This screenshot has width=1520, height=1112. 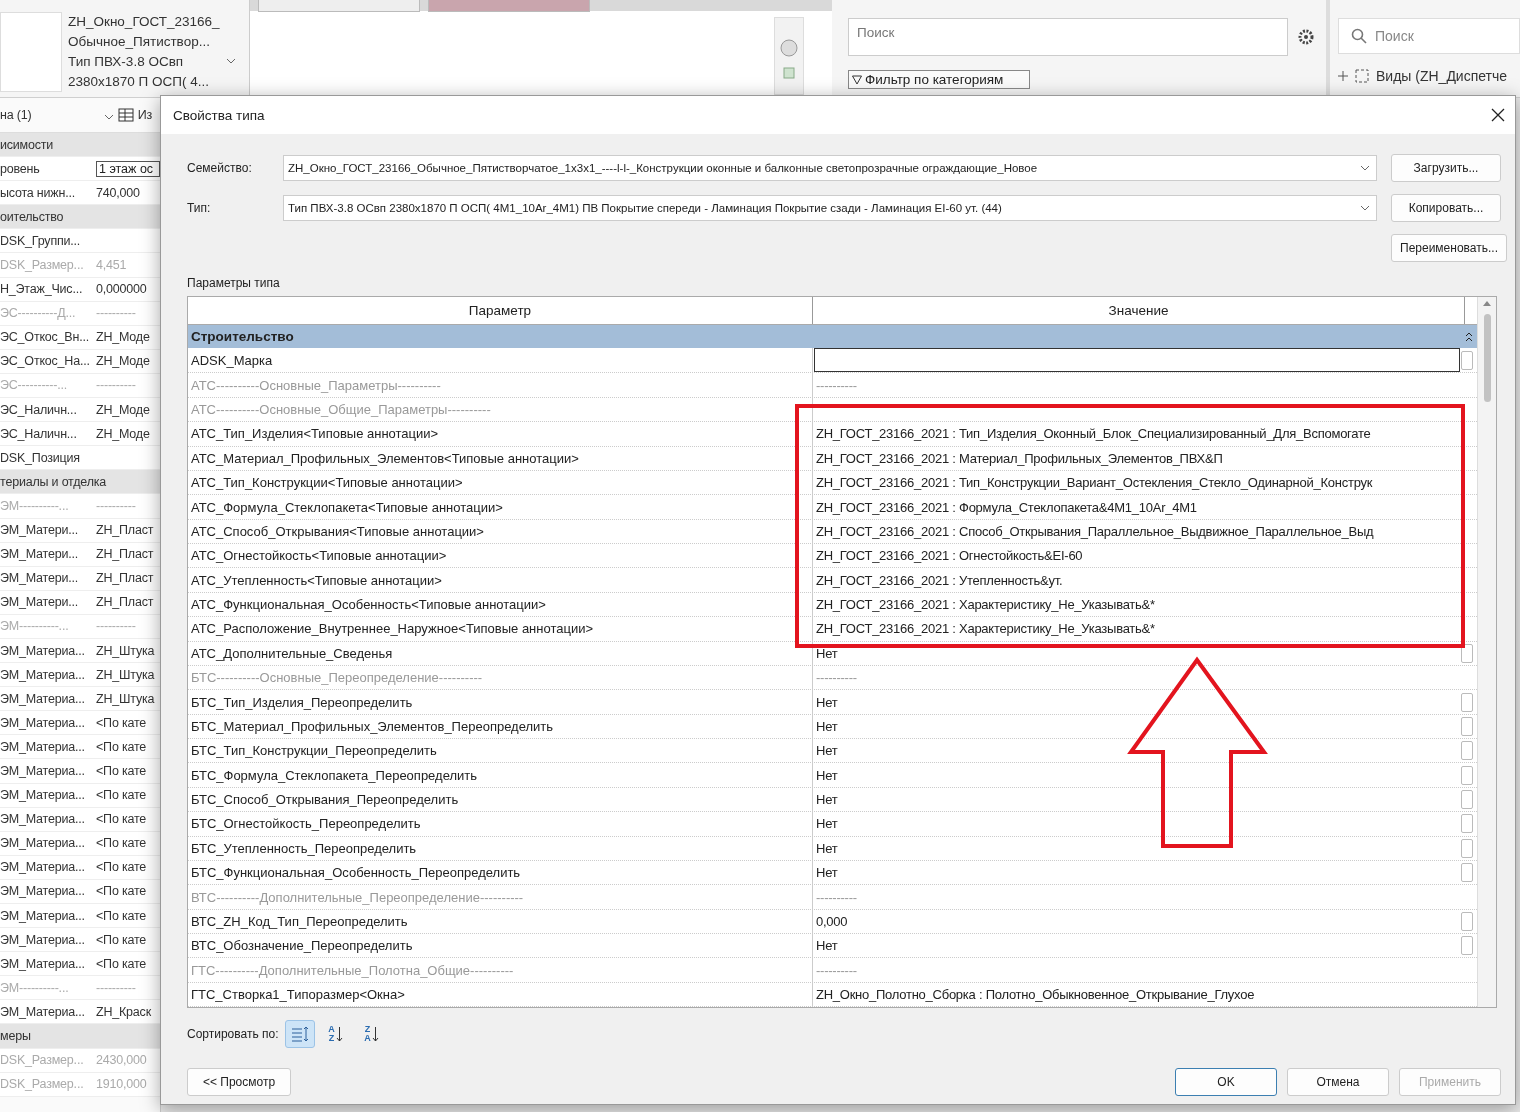 I want to click on grouped-list-icon, so click(x=299, y=1034).